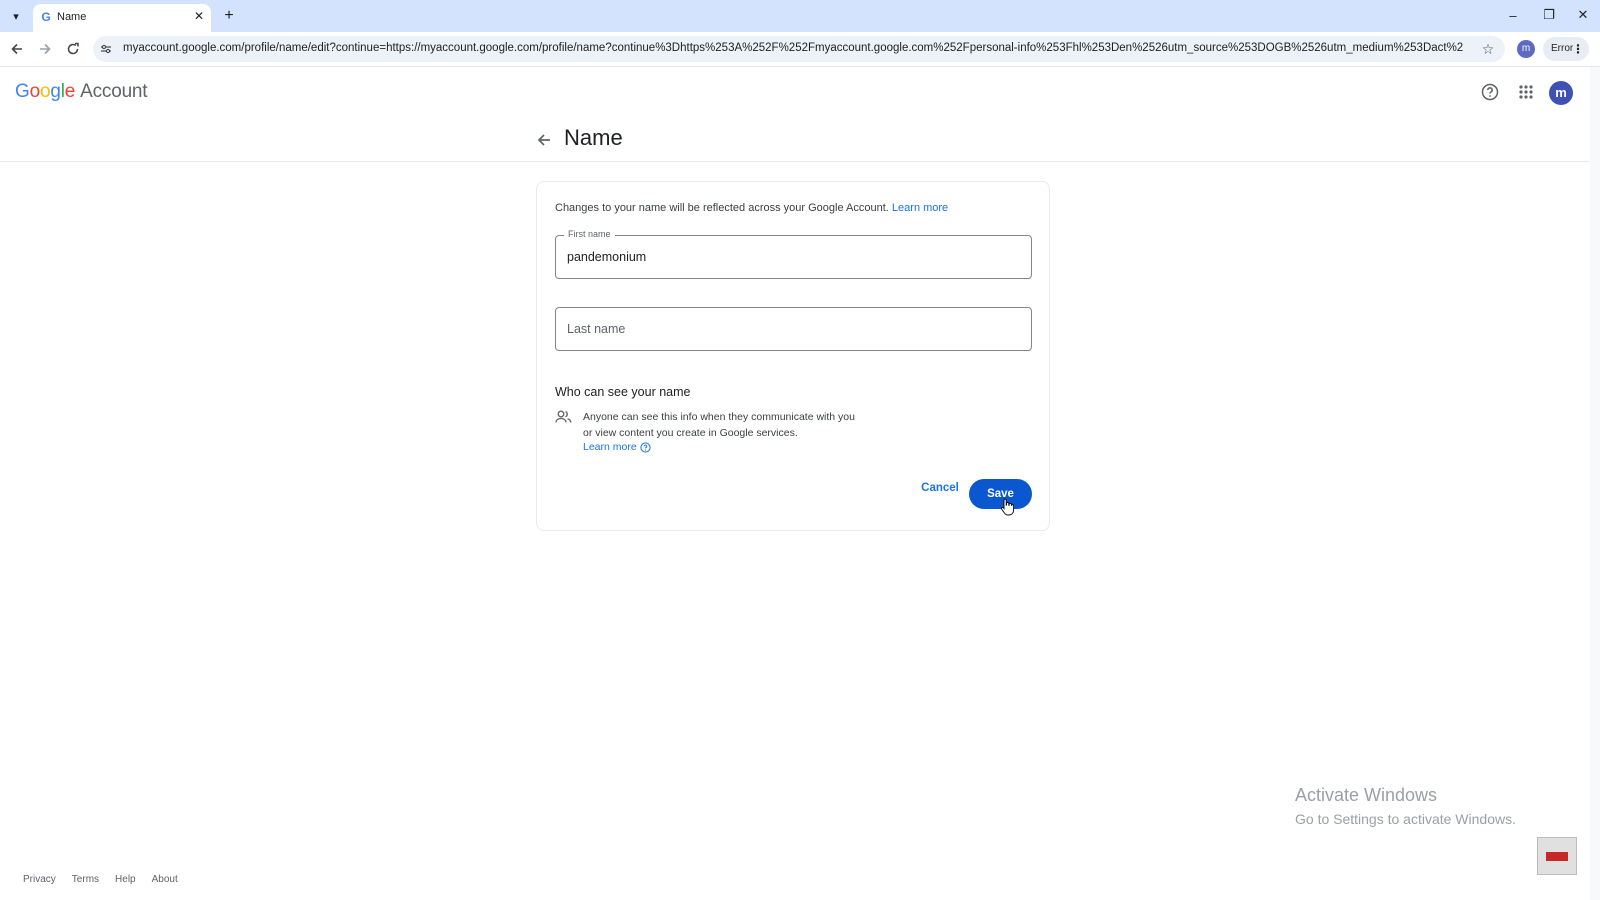 Image resolution: width=1600 pixels, height=900 pixels. I want to click on page-title: Name, so click(593, 137).